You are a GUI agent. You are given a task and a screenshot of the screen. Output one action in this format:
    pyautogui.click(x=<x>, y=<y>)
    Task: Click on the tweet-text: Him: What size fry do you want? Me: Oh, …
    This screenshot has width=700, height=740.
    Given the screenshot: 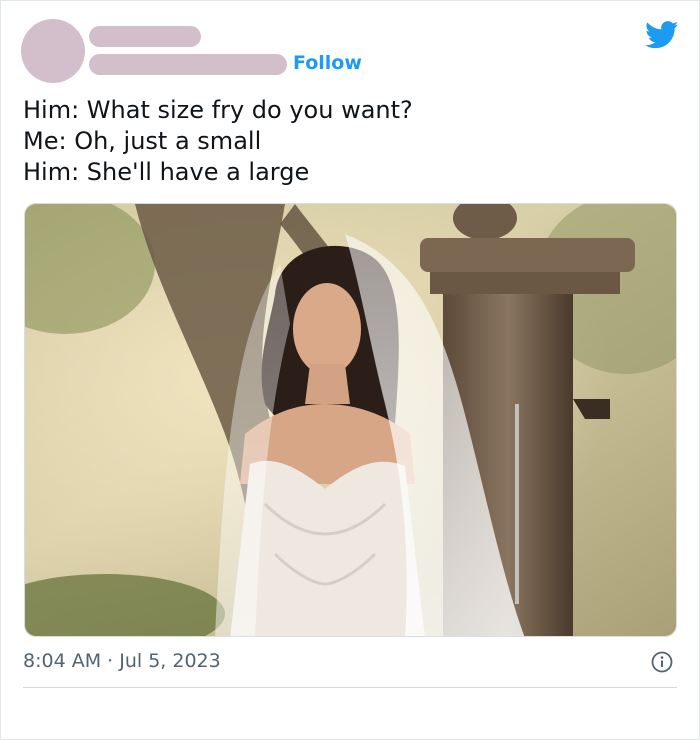 What is the action you would take?
    pyautogui.click(x=348, y=141)
    